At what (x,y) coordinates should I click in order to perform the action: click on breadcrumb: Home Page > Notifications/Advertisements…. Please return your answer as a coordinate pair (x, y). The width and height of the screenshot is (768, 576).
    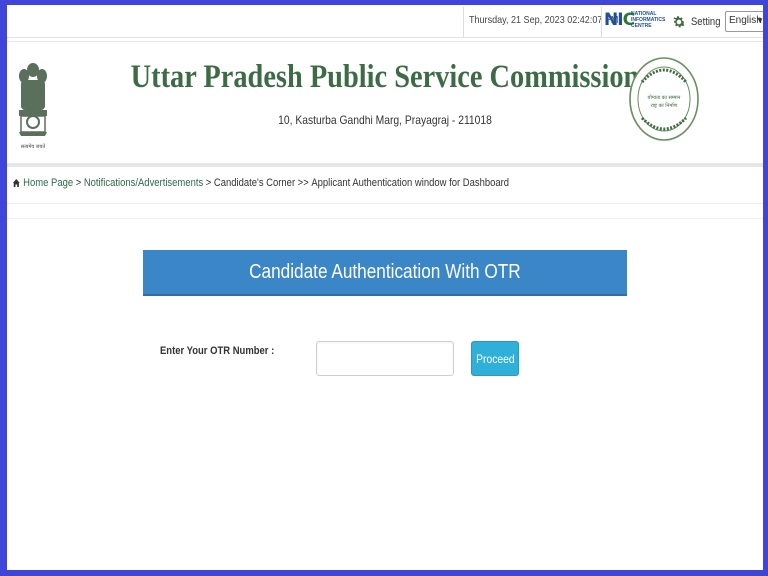
    Looking at the image, I should click on (260, 183).